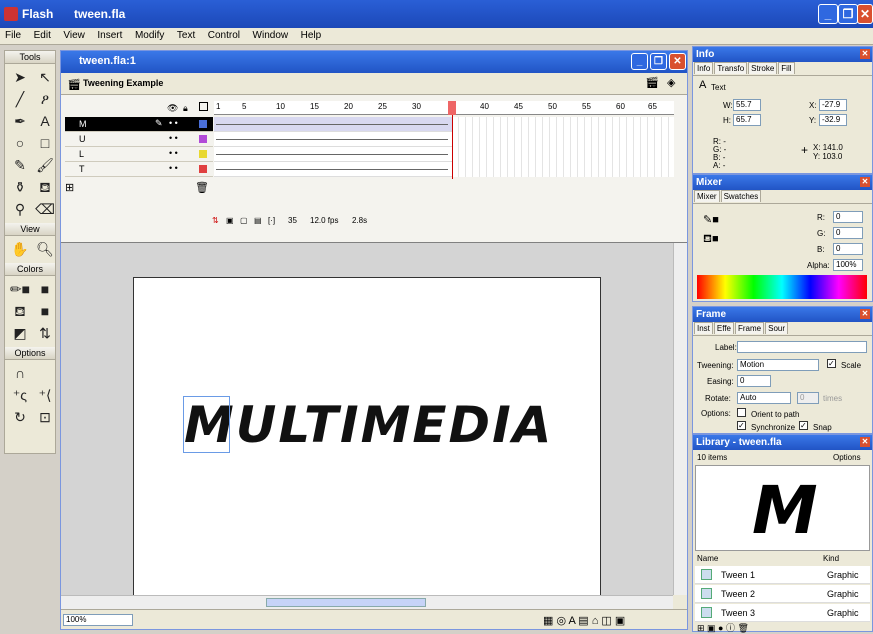 This screenshot has height=634, width=873. Describe the element at coordinates (20, 187) in the screenshot. I see `ink-bottle-icon: ⚱` at that location.